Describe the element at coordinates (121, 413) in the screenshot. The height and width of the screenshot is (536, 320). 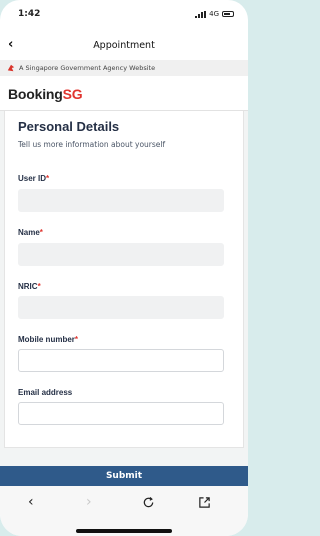
I see `email-address-input` at that location.